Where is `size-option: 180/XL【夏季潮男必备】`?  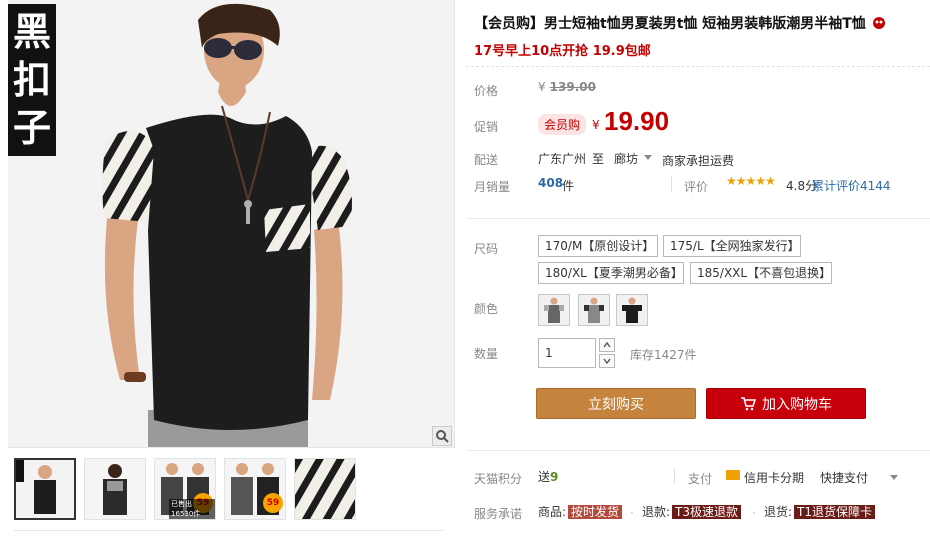
size-option: 180/XL【夏季潮男必备】 is located at coordinates (611, 273).